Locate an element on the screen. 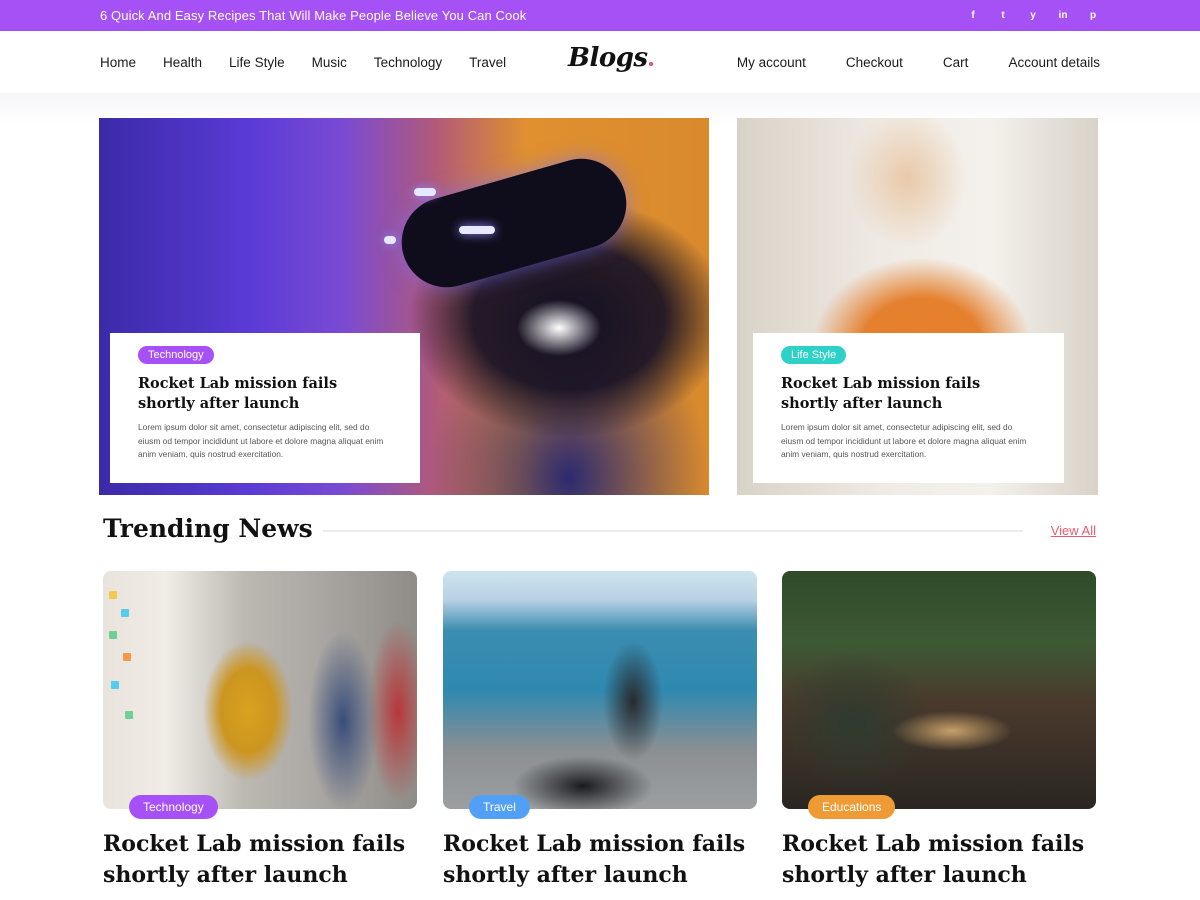 Image resolution: width=1200 pixels, height=900 pixels. section-title: Trending News is located at coordinates (208, 528).